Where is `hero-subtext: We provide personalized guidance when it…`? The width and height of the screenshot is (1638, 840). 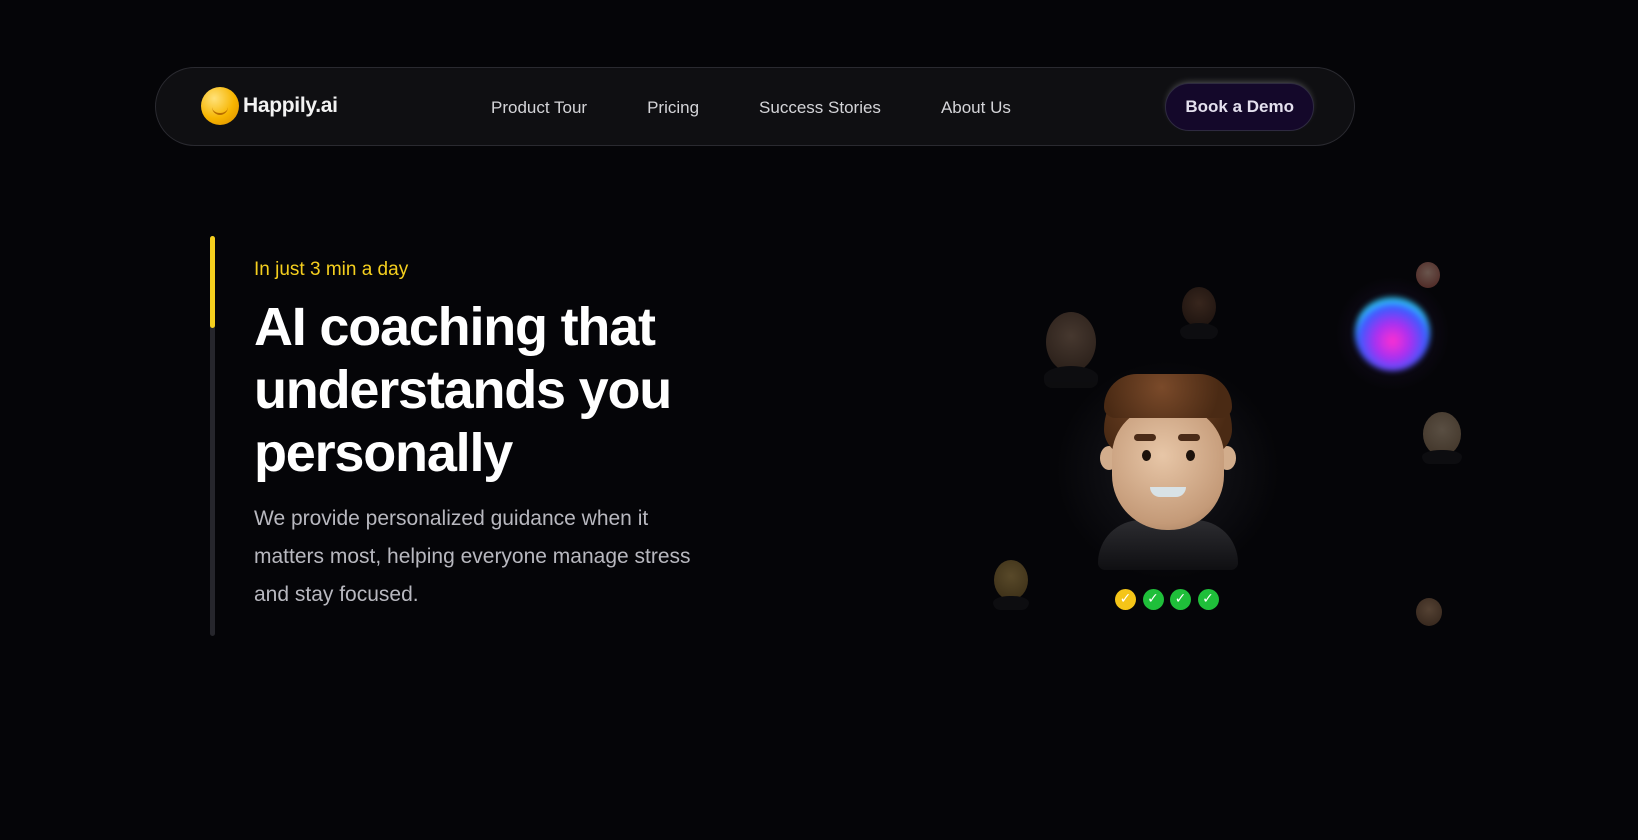 hero-subtext: We provide personalized guidance when it… is located at coordinates (472, 556).